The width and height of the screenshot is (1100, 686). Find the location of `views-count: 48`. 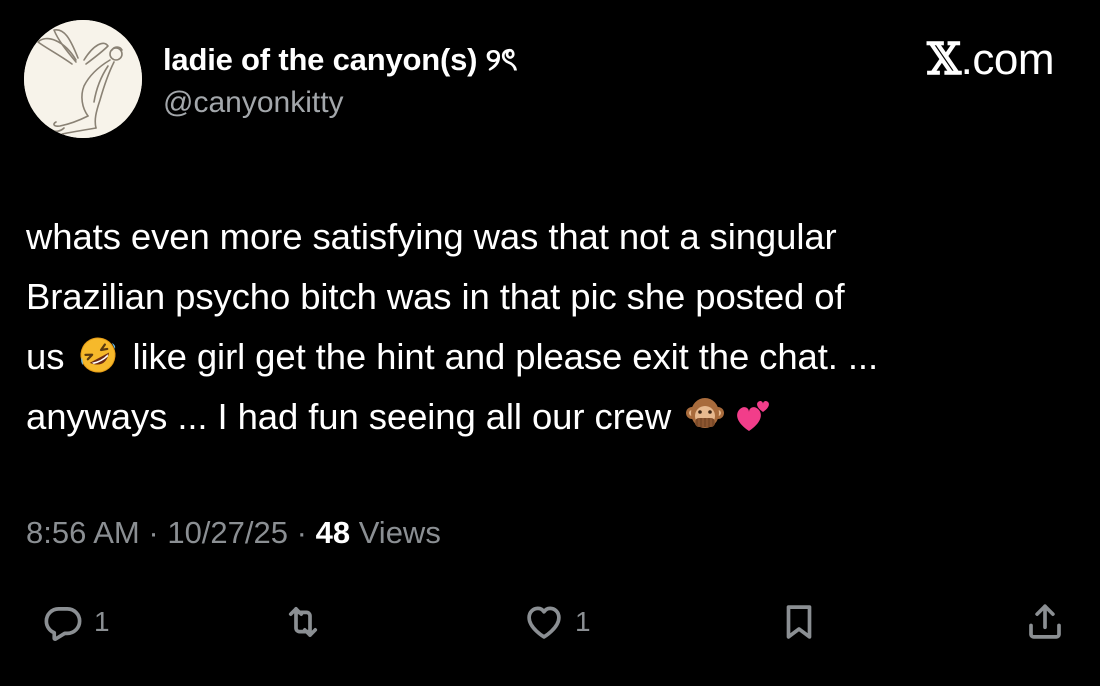

views-count: 48 is located at coordinates (333, 532).